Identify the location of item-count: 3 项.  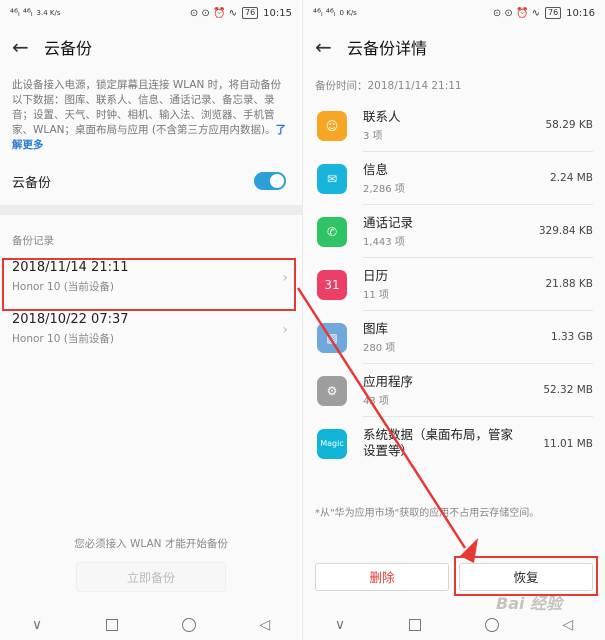
(373, 136).